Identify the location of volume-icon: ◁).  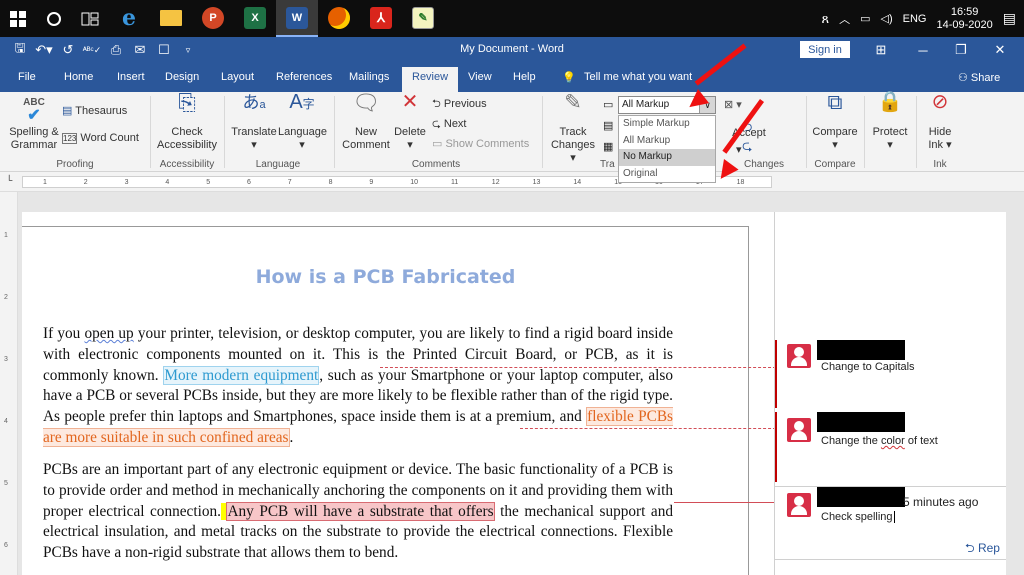
(887, 18).